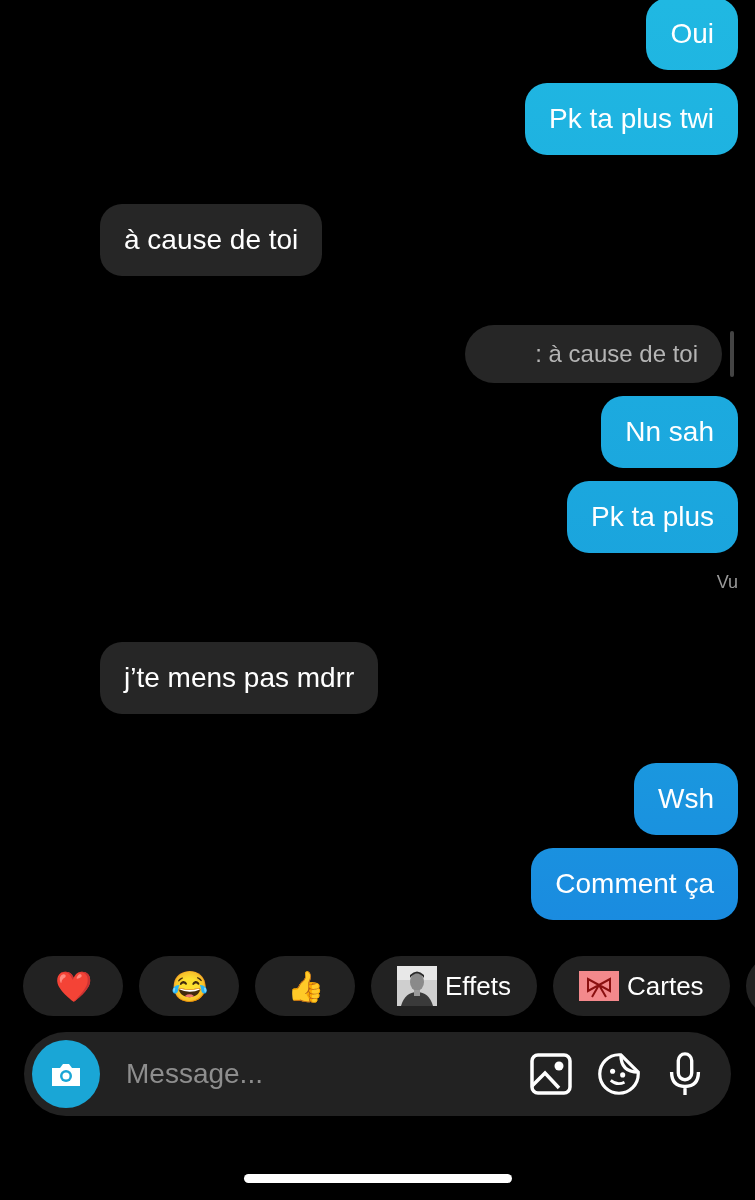 Image resolution: width=755 pixels, height=1200 pixels. What do you see at coordinates (454, 986) in the screenshot?
I see `effects-button: Effets` at bounding box center [454, 986].